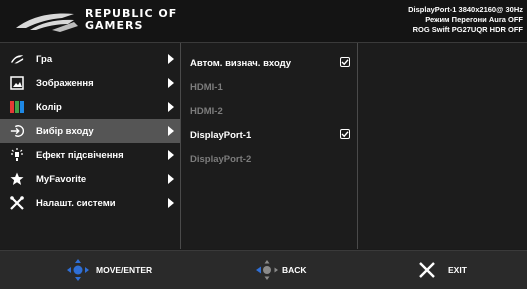  Describe the element at coordinates (427, 270) in the screenshot. I see `close-x-icon` at that location.